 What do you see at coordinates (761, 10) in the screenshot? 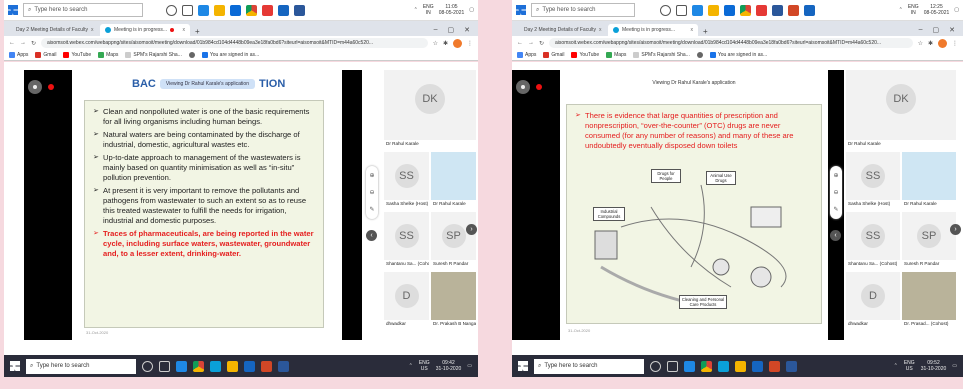
I see `app-icon-red` at bounding box center [761, 10].